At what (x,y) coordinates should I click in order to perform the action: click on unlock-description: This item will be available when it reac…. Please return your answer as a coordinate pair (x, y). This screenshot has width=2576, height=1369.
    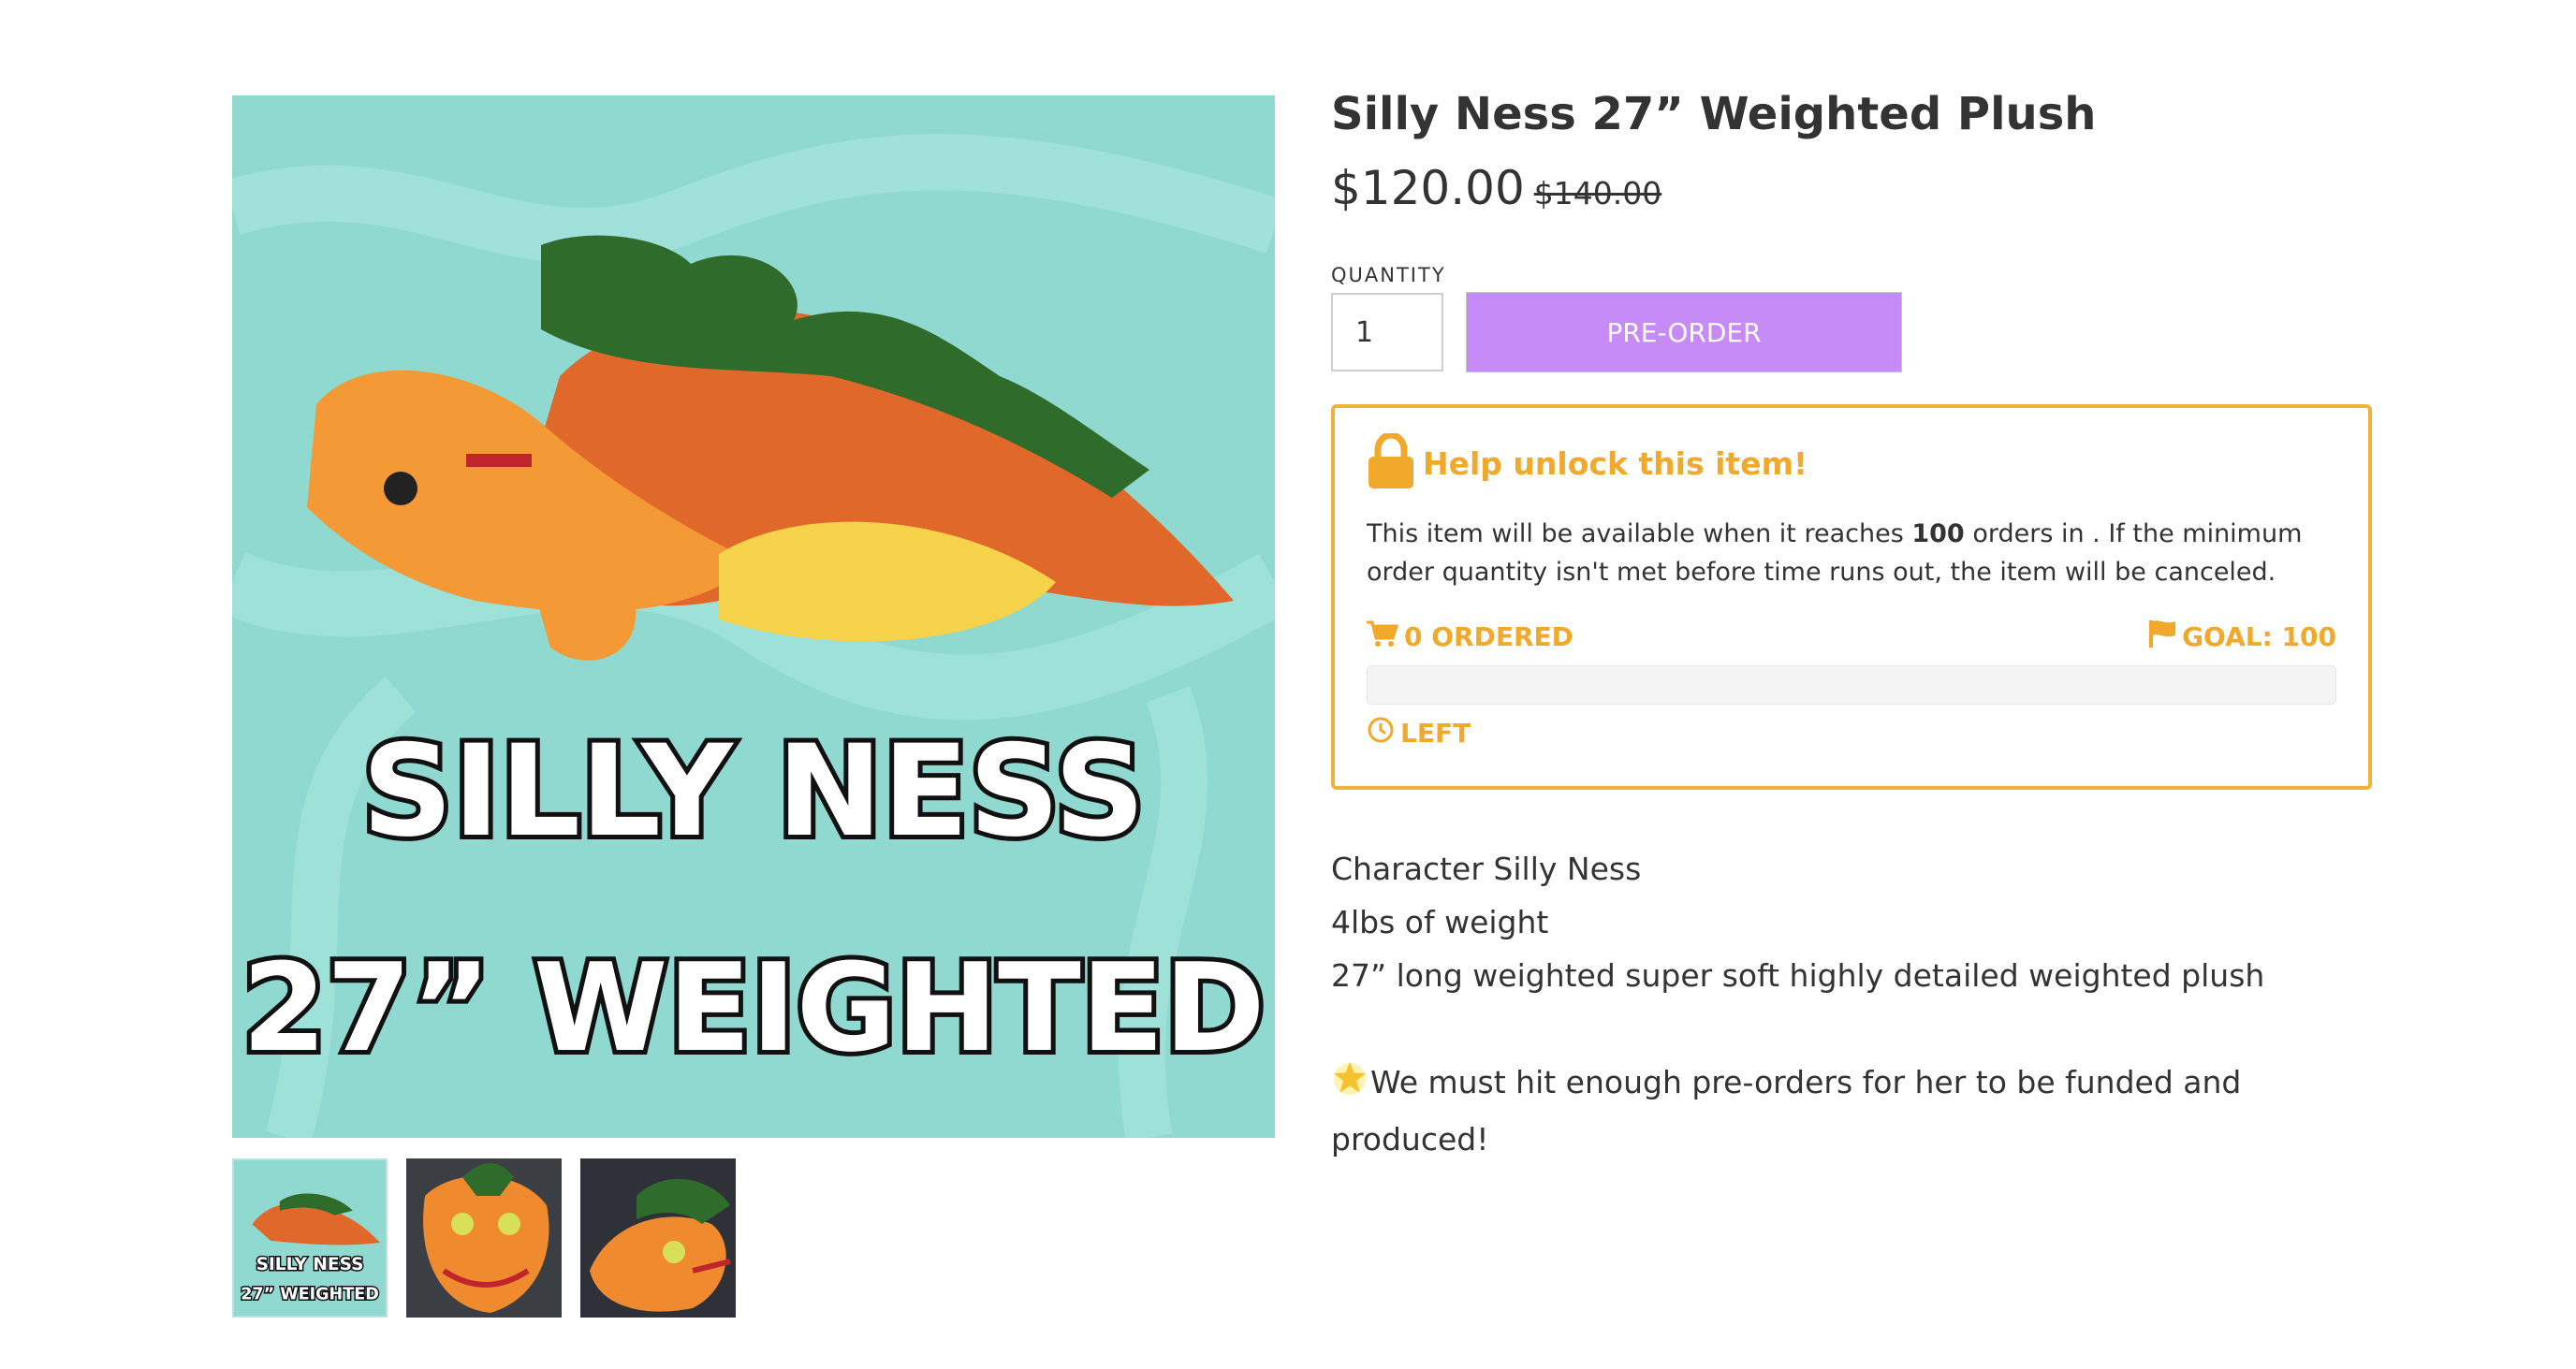
    Looking at the image, I should click on (1851, 553).